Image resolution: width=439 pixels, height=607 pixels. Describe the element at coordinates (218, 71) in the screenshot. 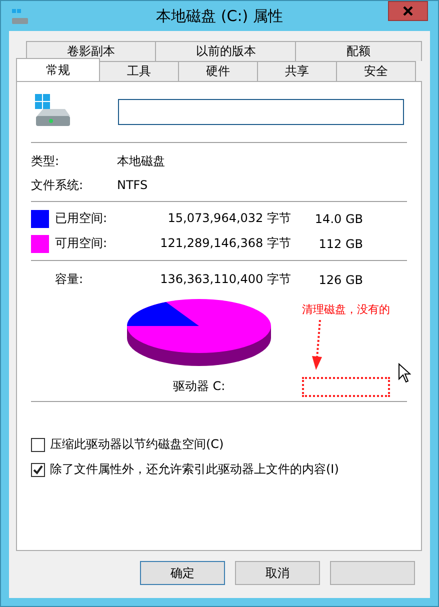

I see `tab: 硬件` at that location.